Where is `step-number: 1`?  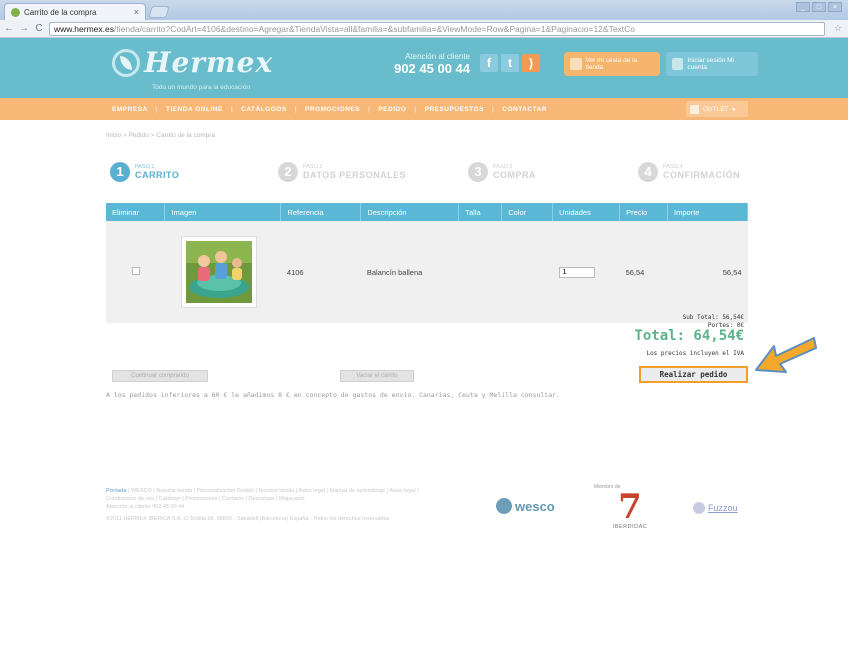
step-number: 1 is located at coordinates (120, 172).